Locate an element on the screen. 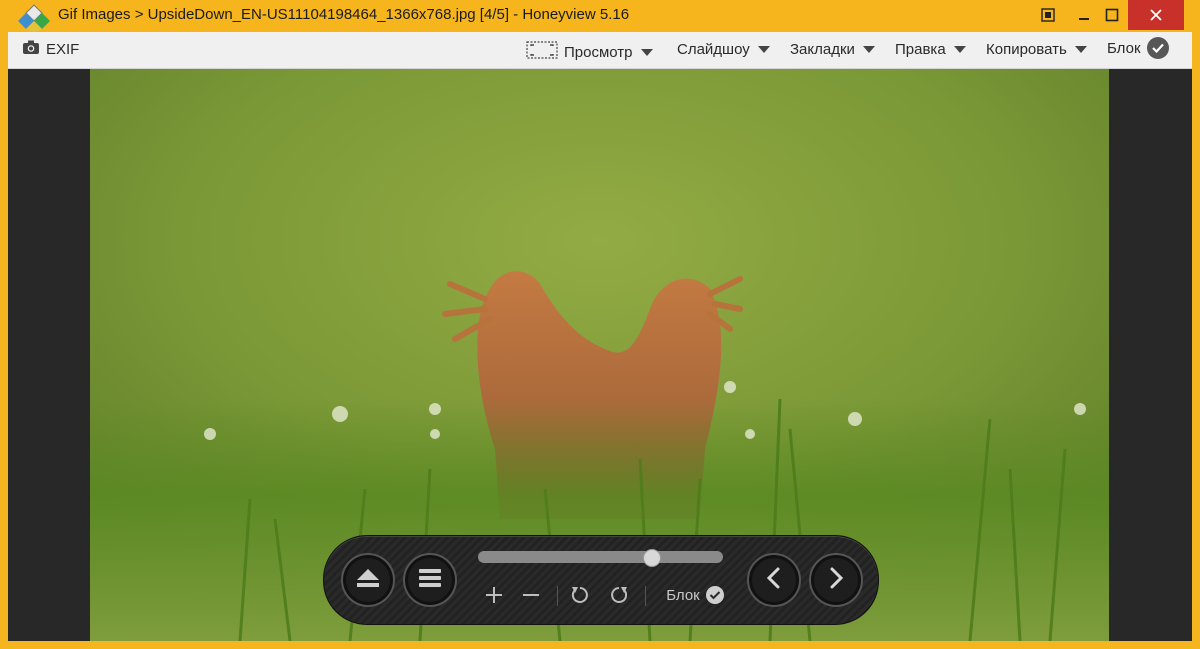 This screenshot has height=649, width=1200. menu-edit: Правка is located at coordinates (930, 49).